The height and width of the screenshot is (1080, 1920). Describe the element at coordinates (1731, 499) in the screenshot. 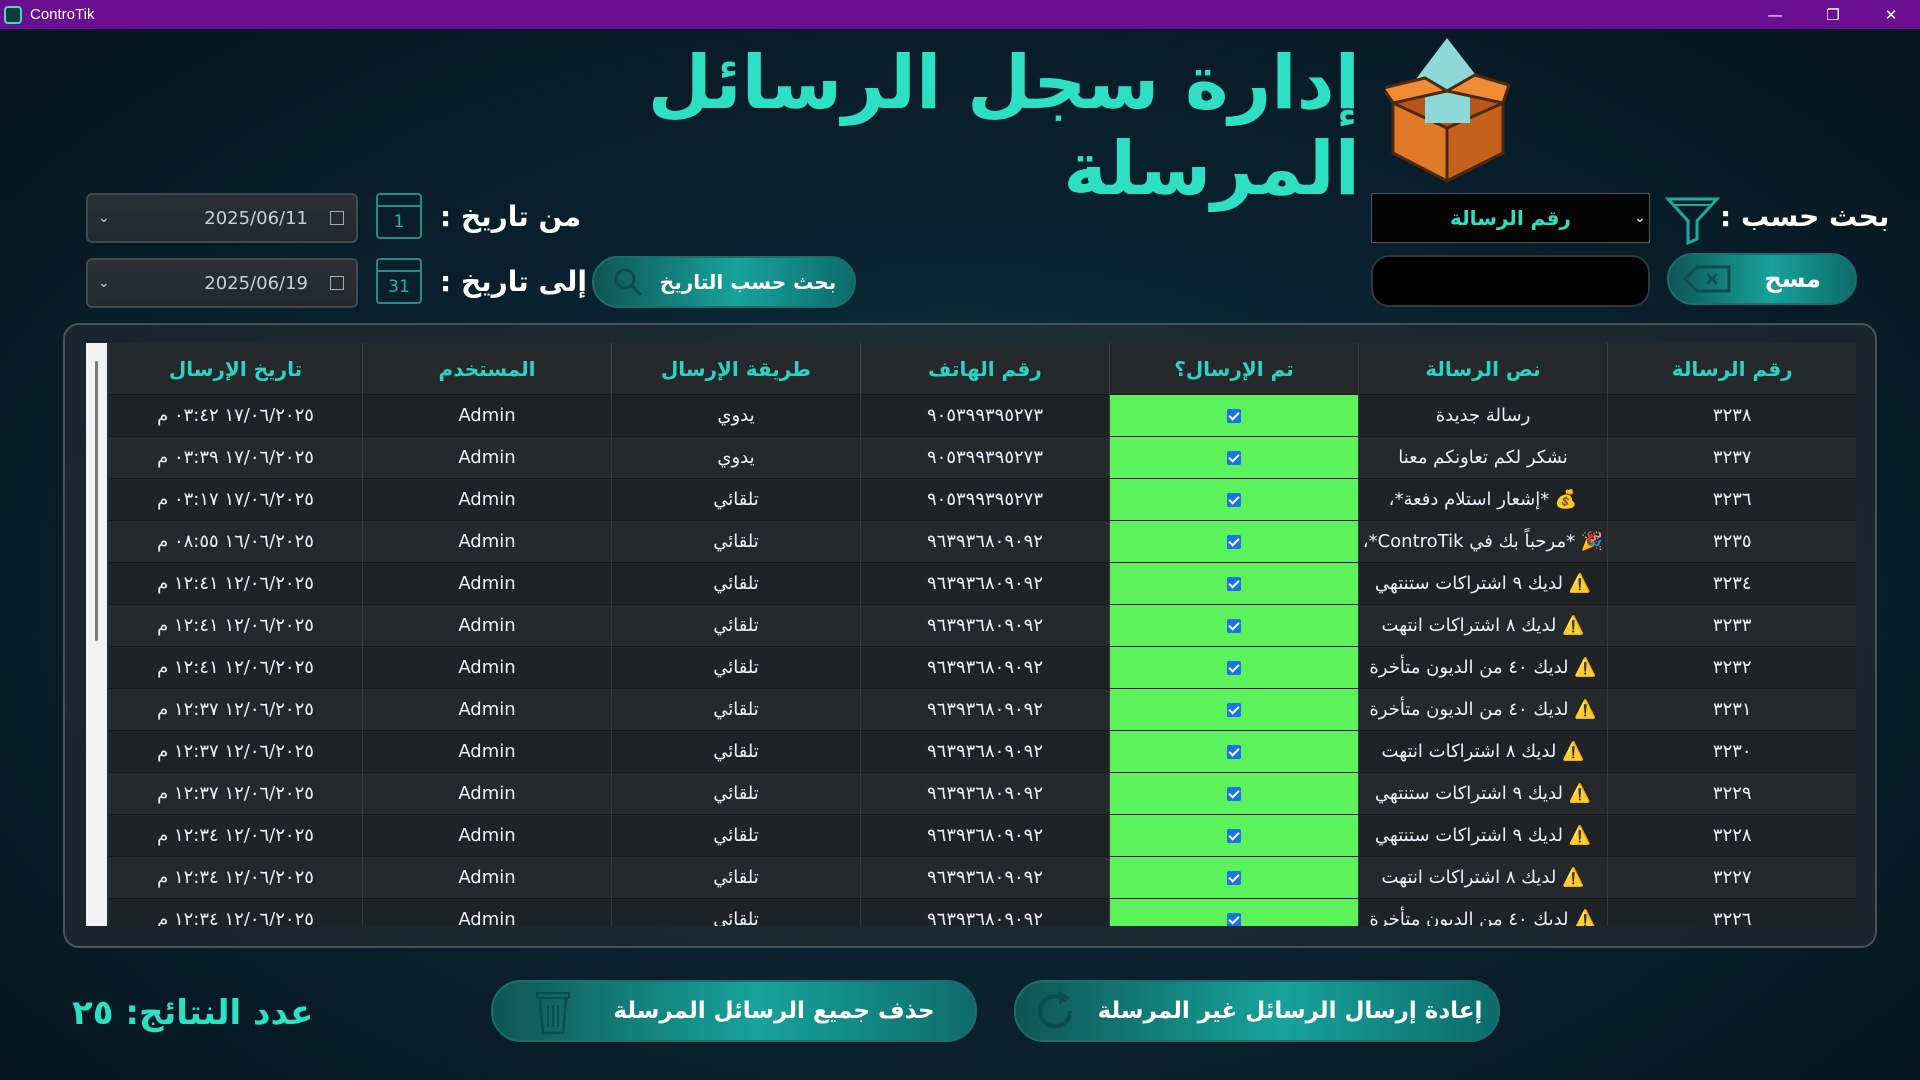

I see `cell-id: ٣٢٣٦` at that location.